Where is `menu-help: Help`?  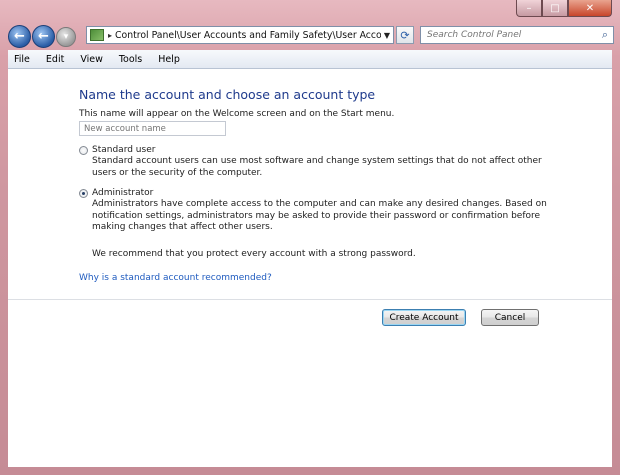 menu-help: Help is located at coordinates (169, 59).